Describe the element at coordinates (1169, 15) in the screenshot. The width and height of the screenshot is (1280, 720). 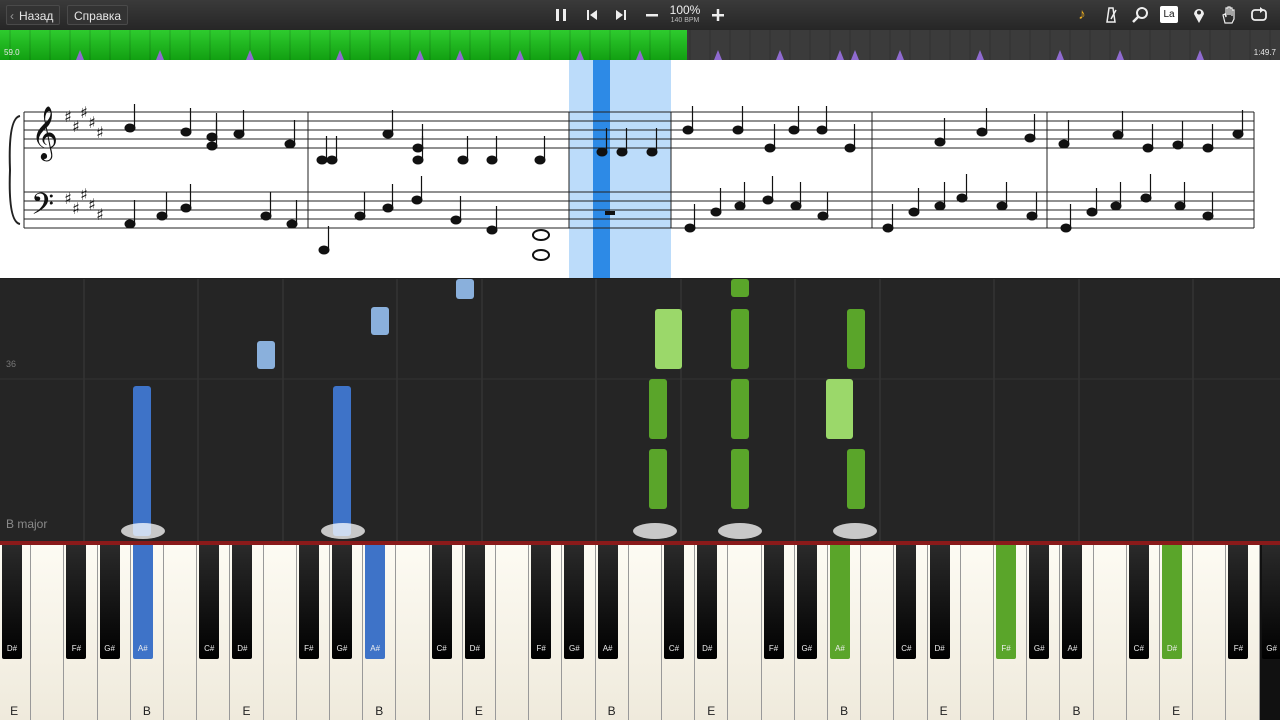
I see `note-labels-toggle: La` at that location.